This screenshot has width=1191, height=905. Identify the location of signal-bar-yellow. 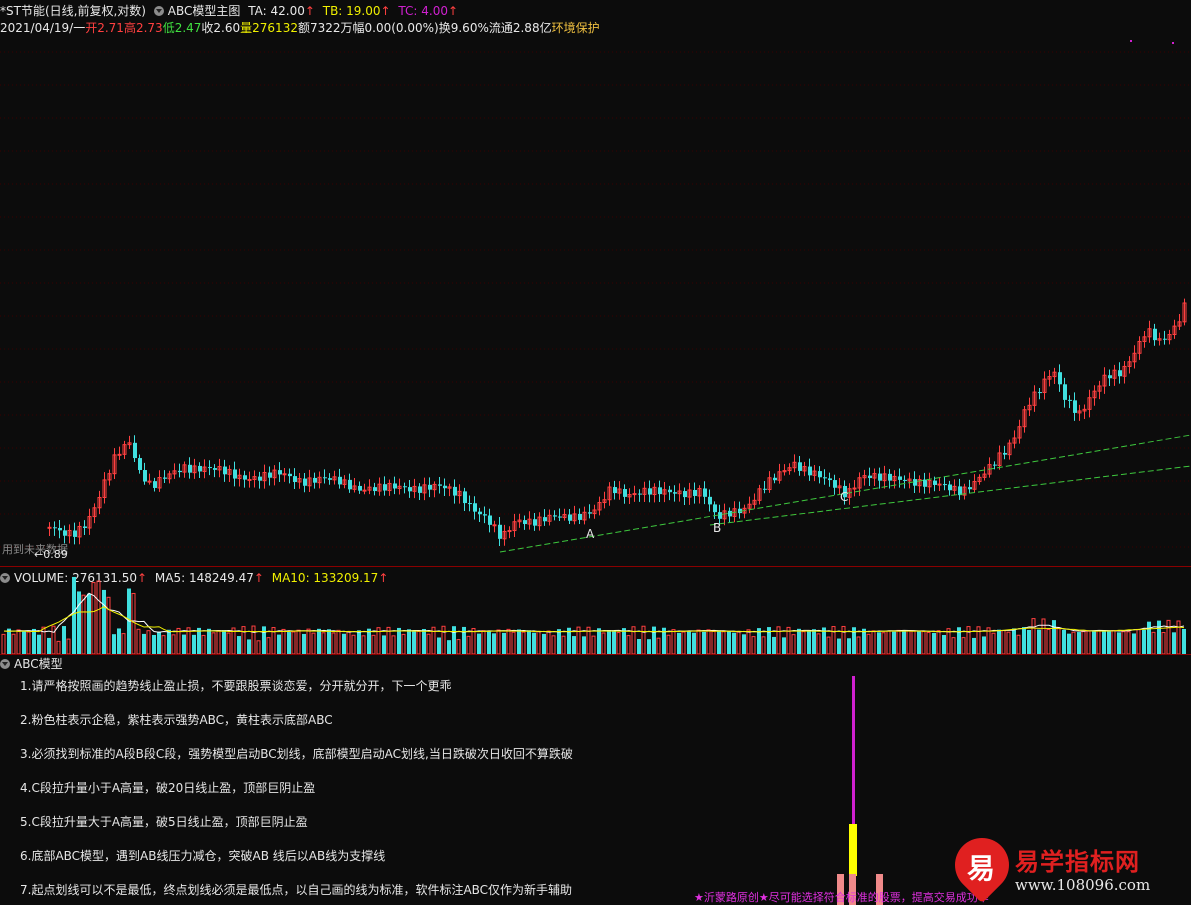
(853, 850).